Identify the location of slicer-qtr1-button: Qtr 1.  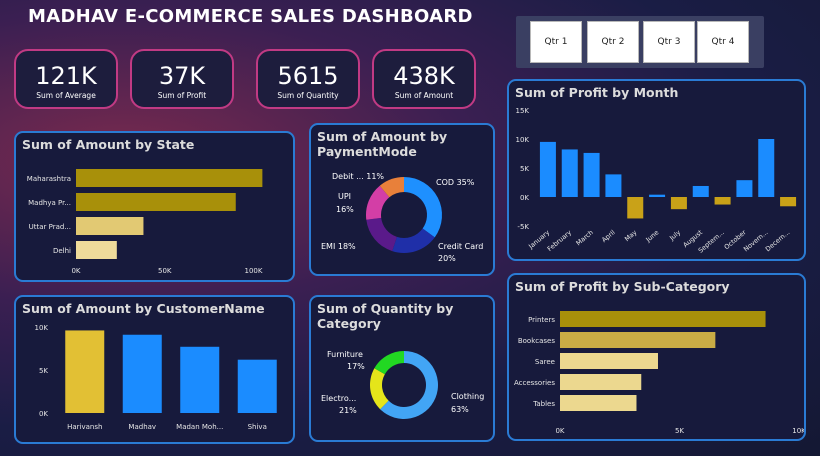
(556, 42).